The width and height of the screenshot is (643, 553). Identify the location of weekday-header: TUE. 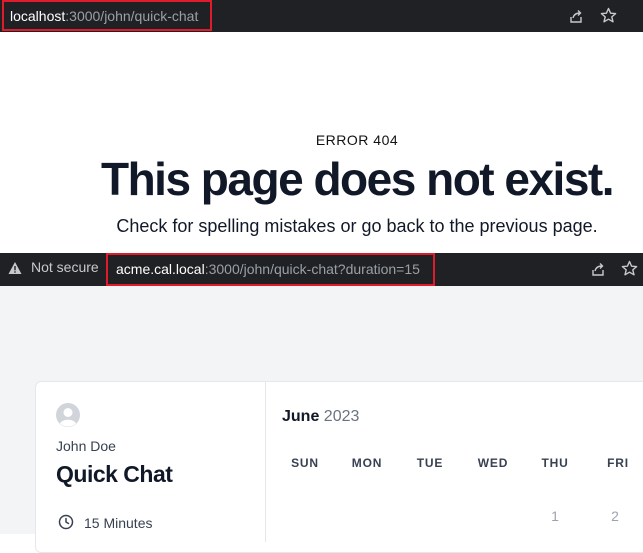
(430, 463).